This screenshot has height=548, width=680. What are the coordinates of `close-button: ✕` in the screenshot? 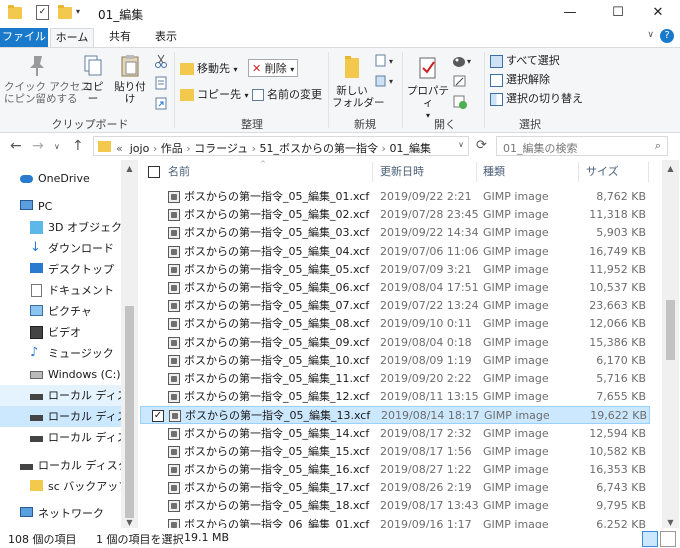 It's located at (658, 14).